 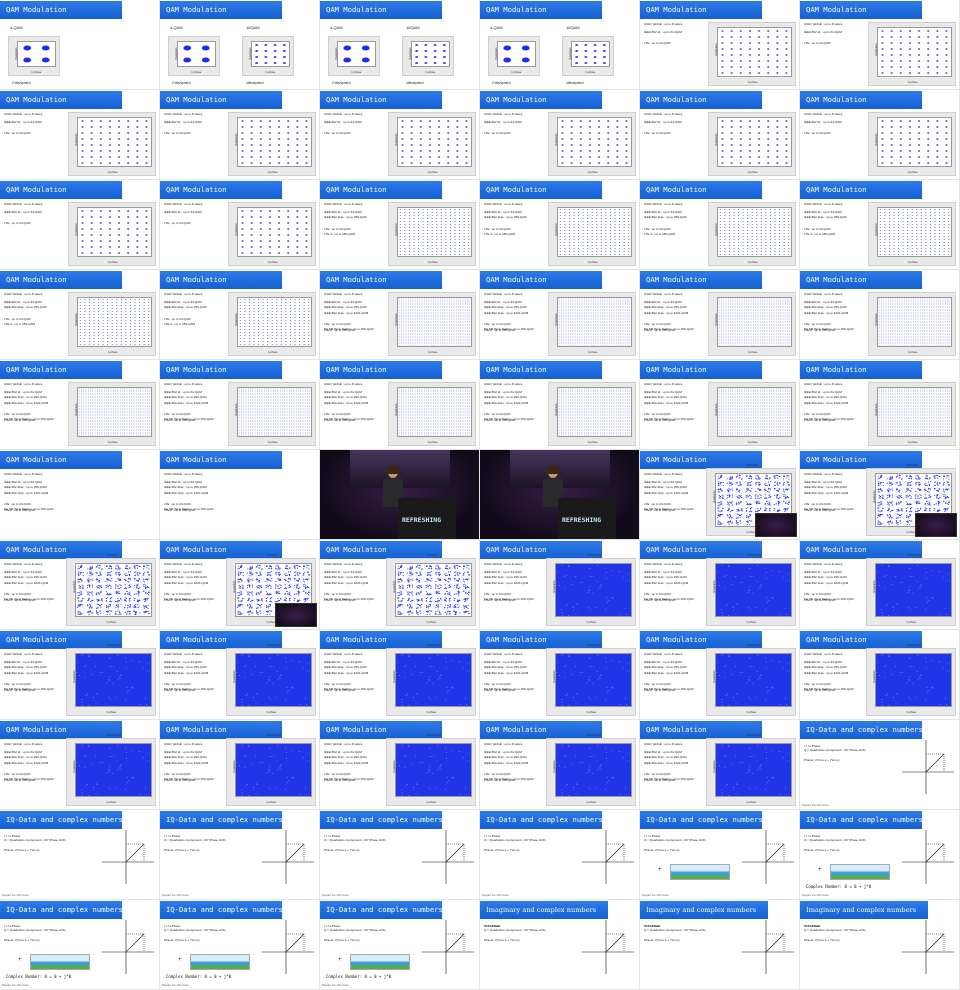 I want to click on bits-per-symbol-4: 4bits/symbol, so click(x=575, y=83).